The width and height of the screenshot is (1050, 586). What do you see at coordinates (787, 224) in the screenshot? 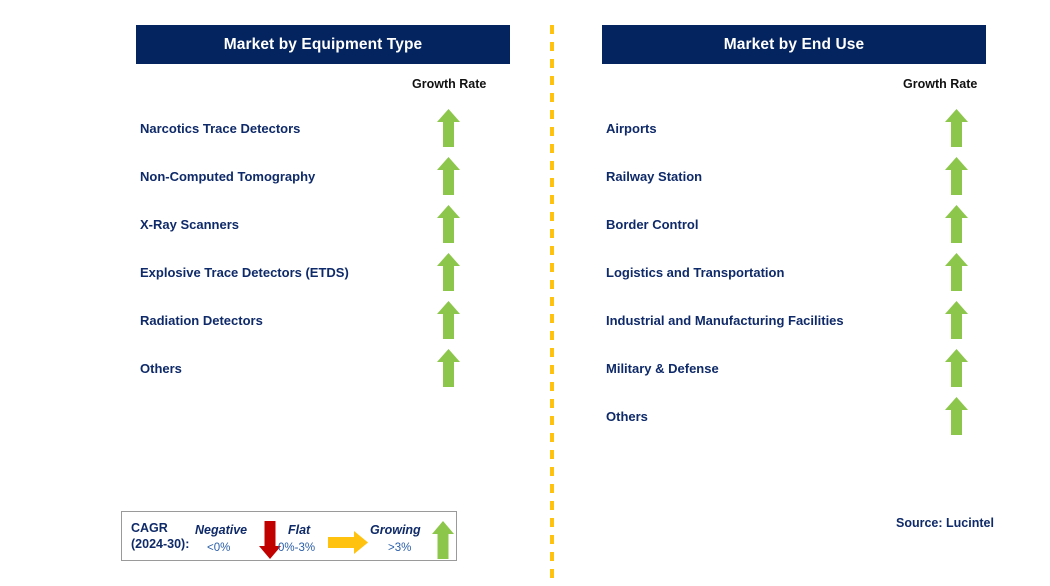
I see `list-item: Border Control` at bounding box center [787, 224].